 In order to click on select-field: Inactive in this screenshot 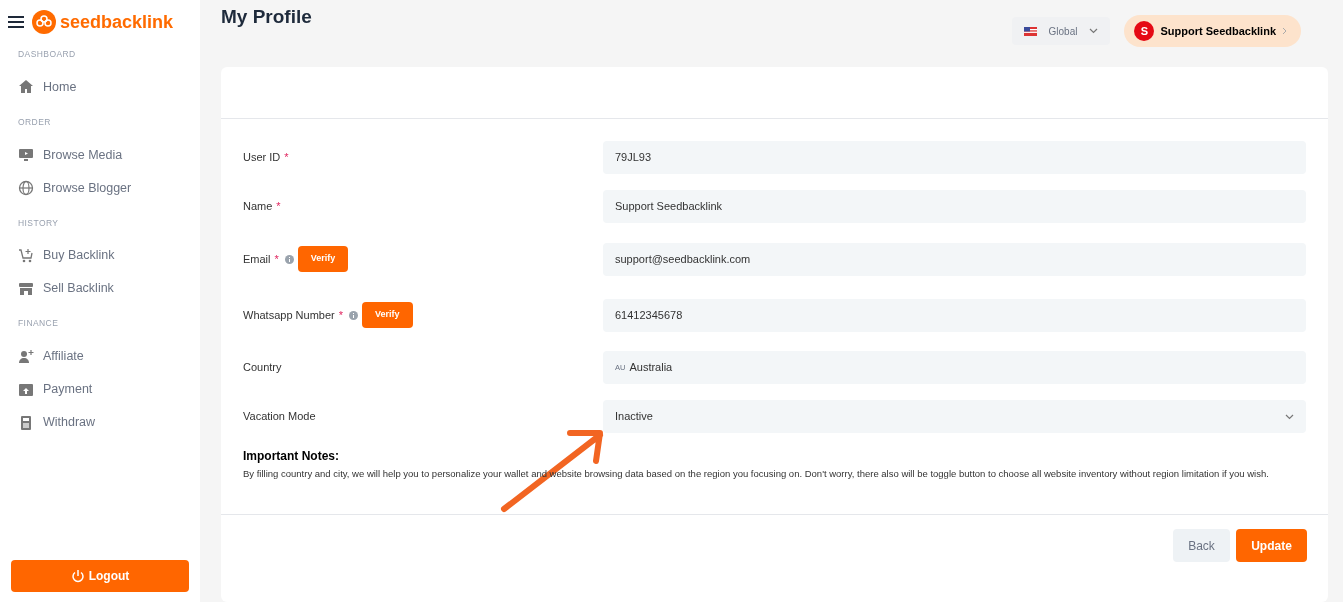, I will do `click(954, 416)`.